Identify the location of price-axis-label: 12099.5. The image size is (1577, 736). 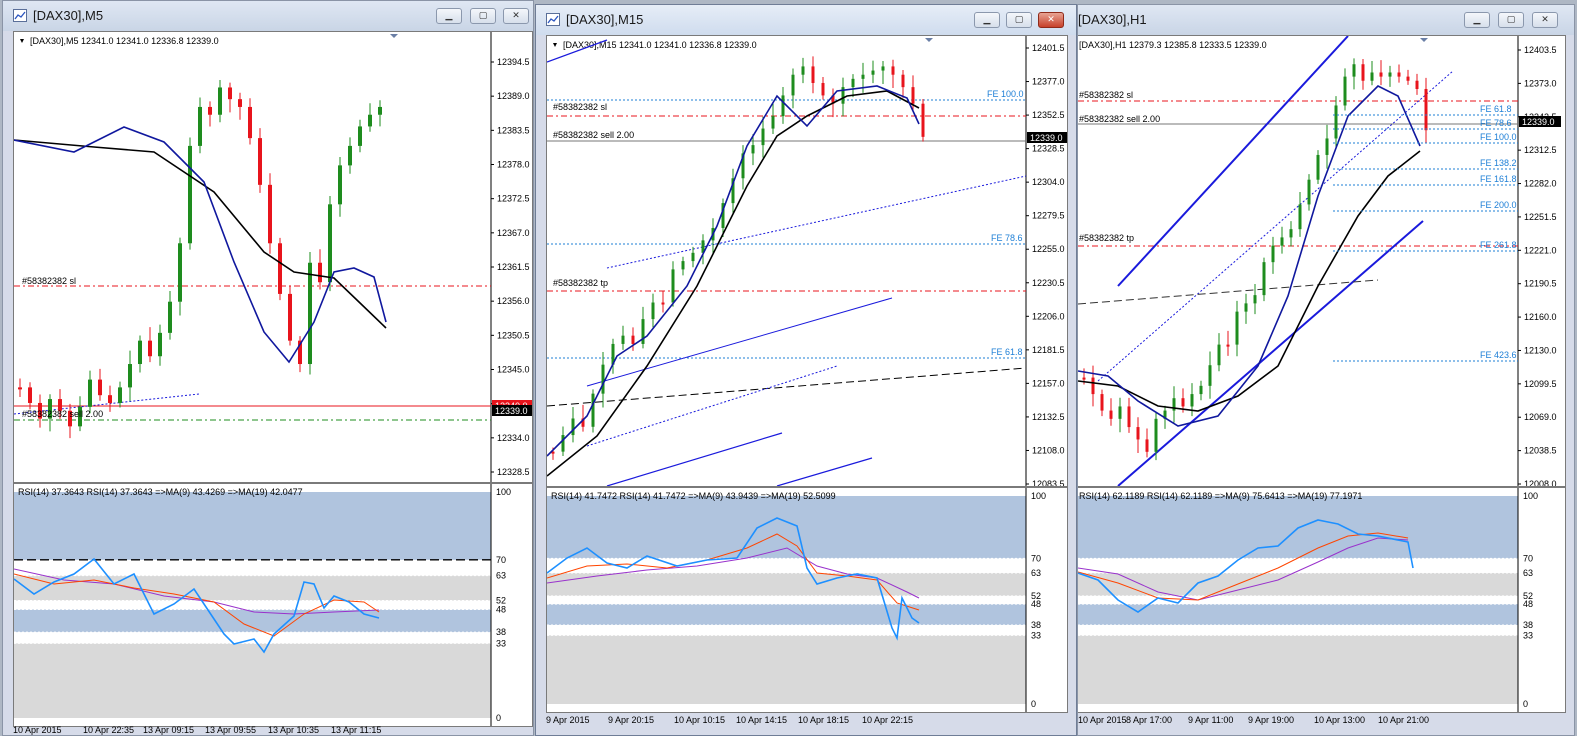
(1540, 384).